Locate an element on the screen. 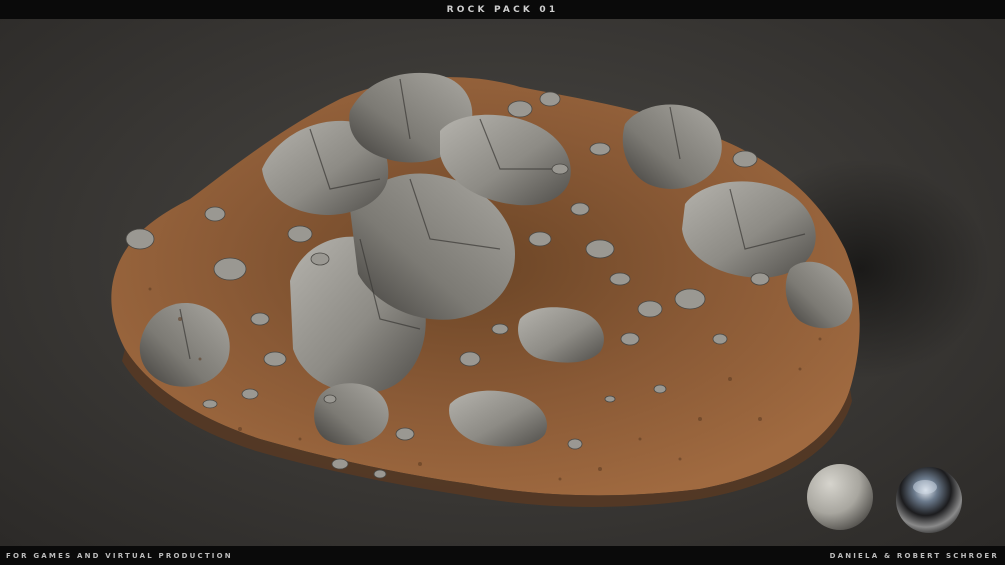 The image size is (1005, 565). chrome-sphere is located at coordinates (929, 500).